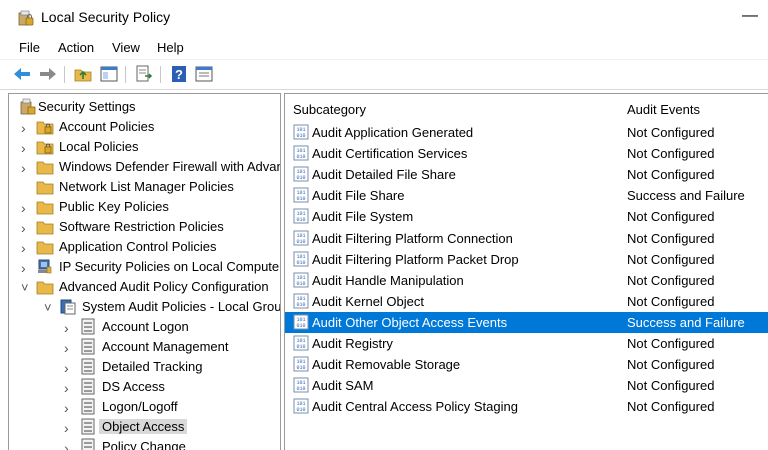  What do you see at coordinates (106, 17) in the screenshot?
I see `window-title: Local Security Policy` at bounding box center [106, 17].